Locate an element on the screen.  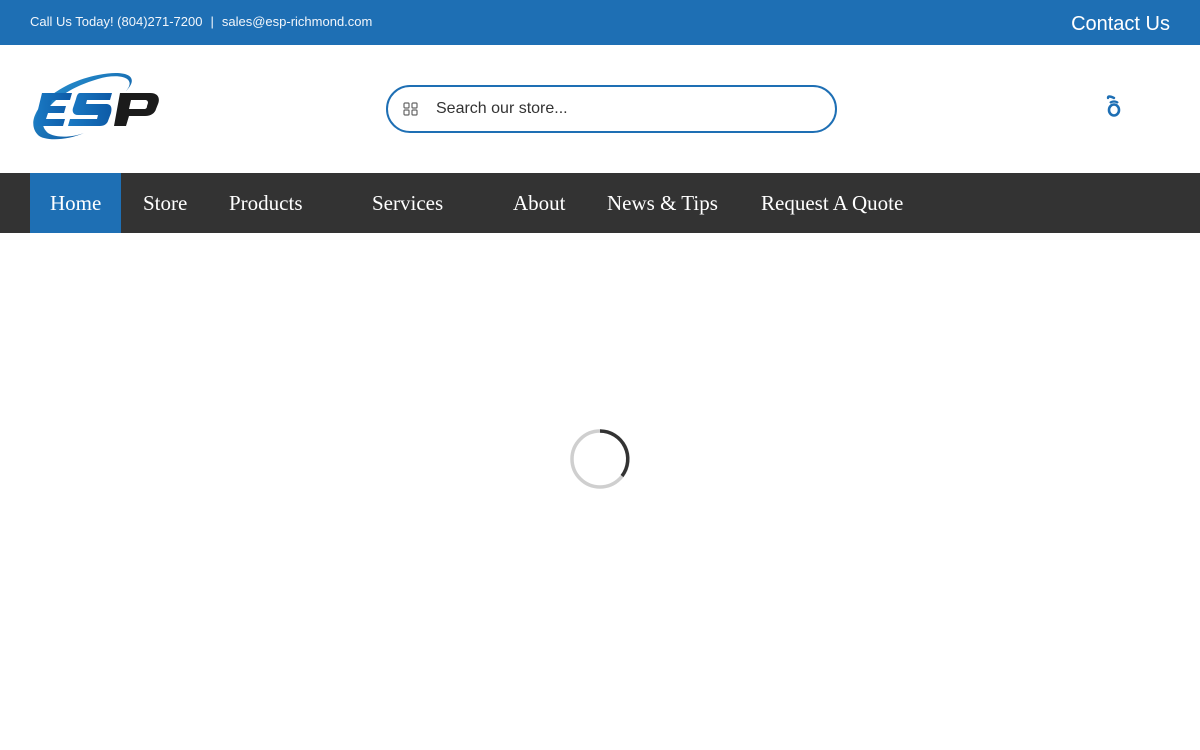
nav-item-about: About is located at coordinates (539, 203).